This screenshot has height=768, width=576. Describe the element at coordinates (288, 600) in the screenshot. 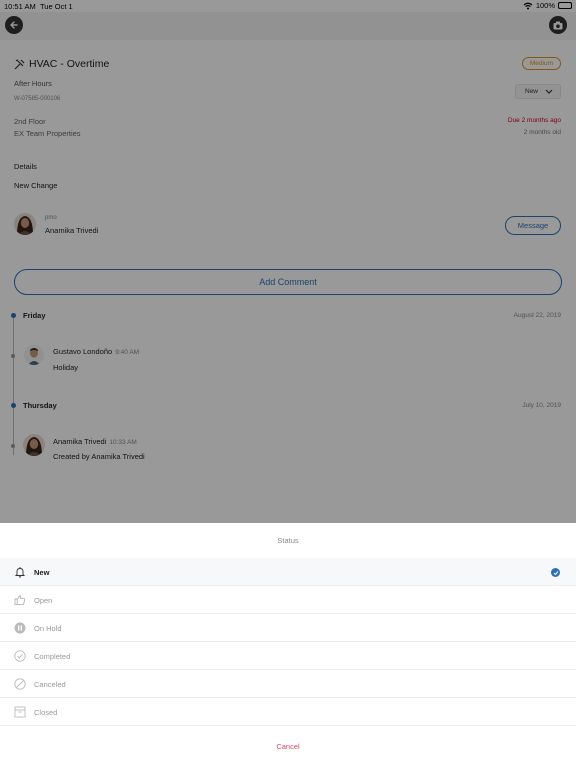

I see `status-option-open: Open` at that location.